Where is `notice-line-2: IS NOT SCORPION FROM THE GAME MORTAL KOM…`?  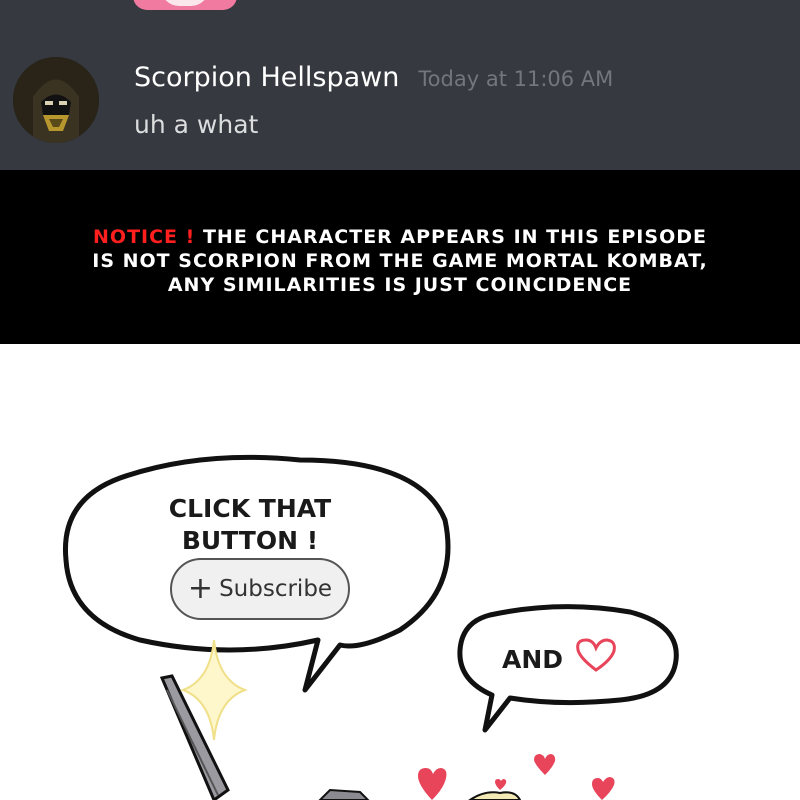
notice-line-2: IS NOT SCORPION FROM THE GAME MORTAL KOM… is located at coordinates (400, 261).